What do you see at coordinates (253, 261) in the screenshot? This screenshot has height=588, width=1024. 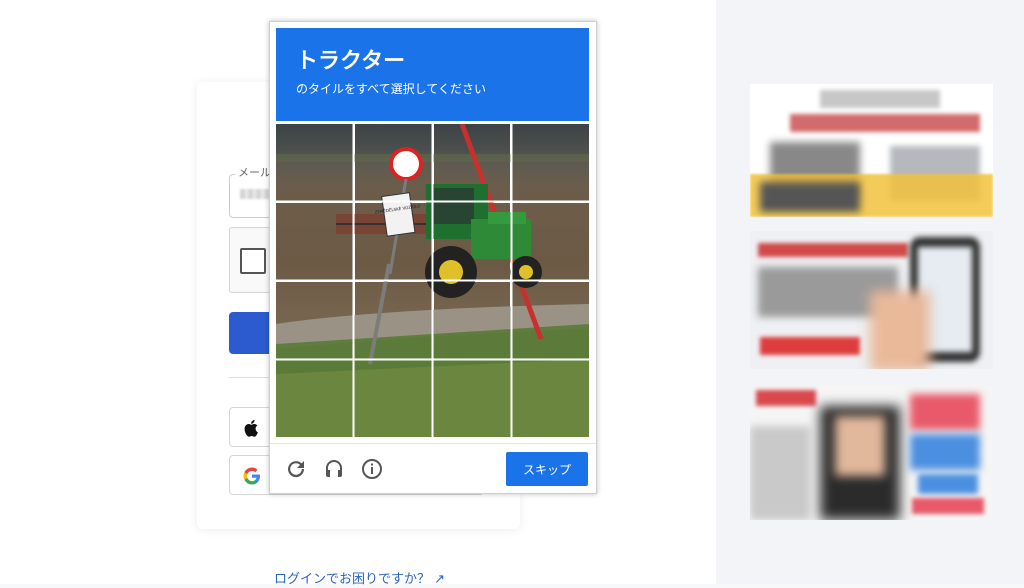 I see `captcha-checkbox` at bounding box center [253, 261].